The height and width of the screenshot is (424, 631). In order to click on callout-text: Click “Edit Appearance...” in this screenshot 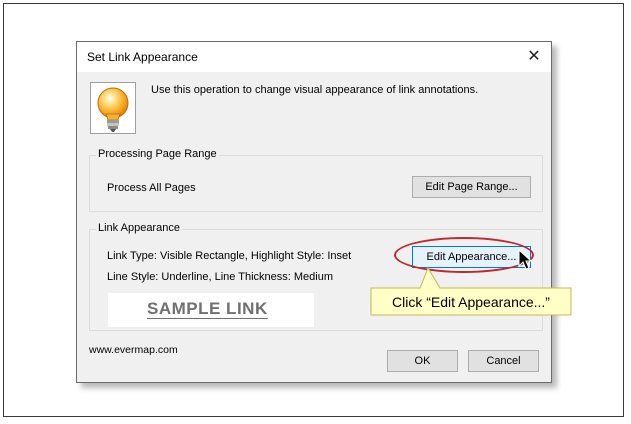, I will do `click(471, 302)`.